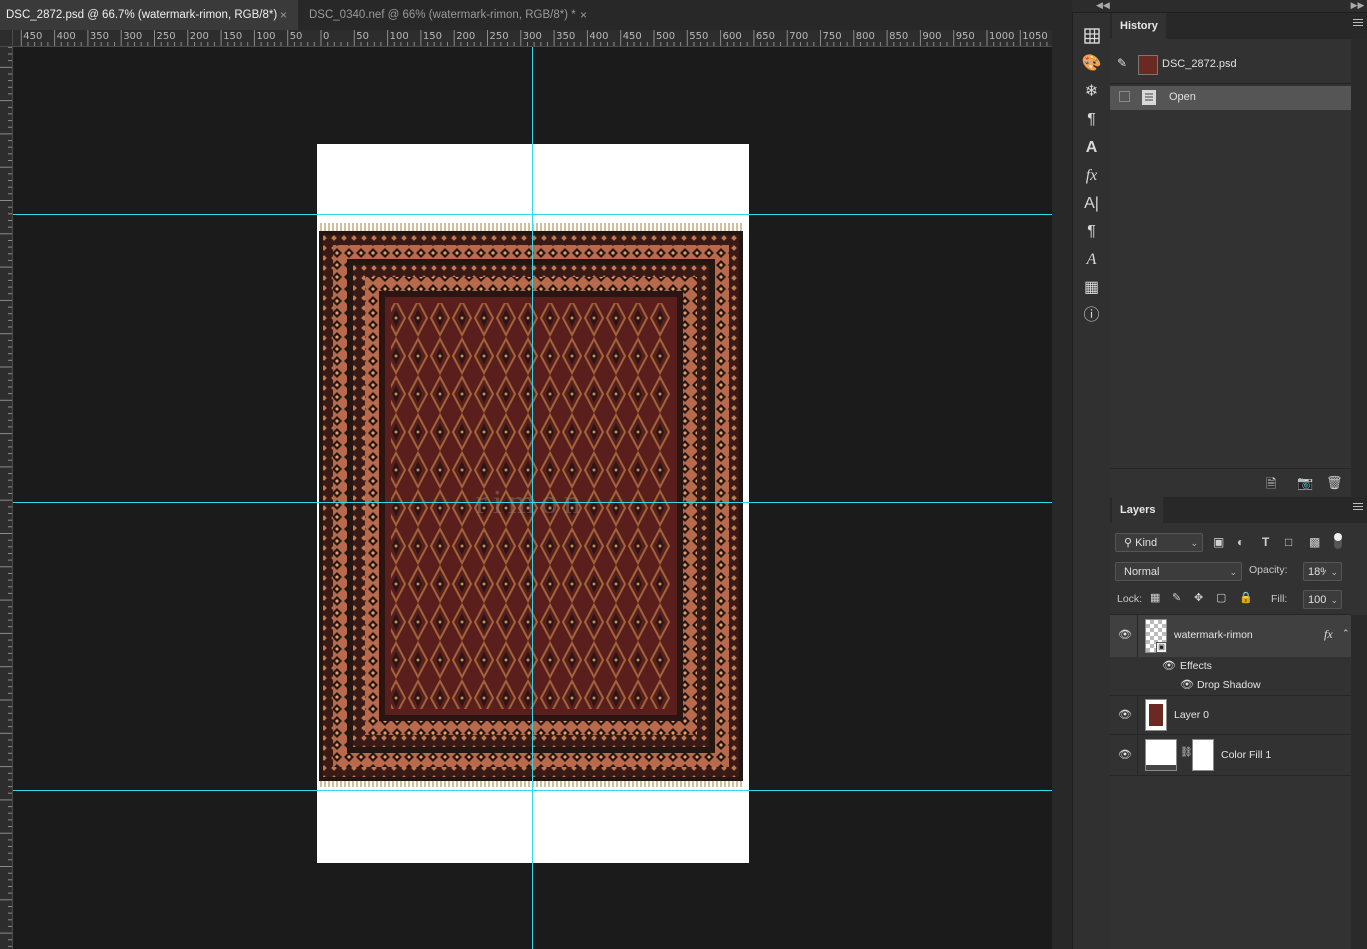  What do you see at coordinates (1091, 260) in the screenshot?
I see `glyphs-icon: A` at bounding box center [1091, 260].